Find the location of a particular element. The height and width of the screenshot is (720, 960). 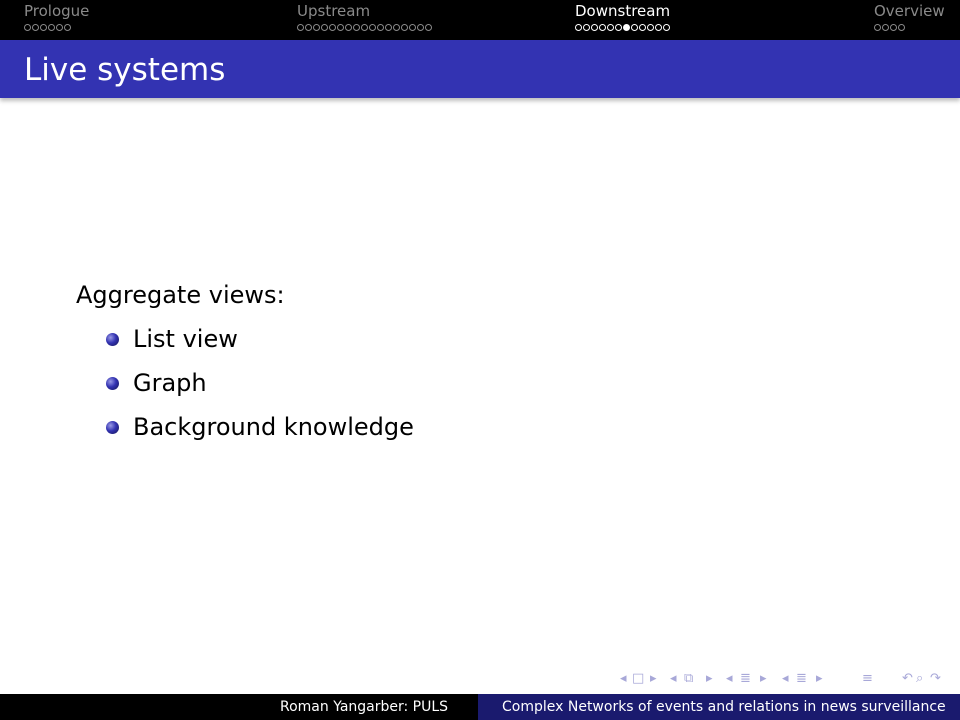

undo-icon: ↶ is located at coordinates (907, 679).